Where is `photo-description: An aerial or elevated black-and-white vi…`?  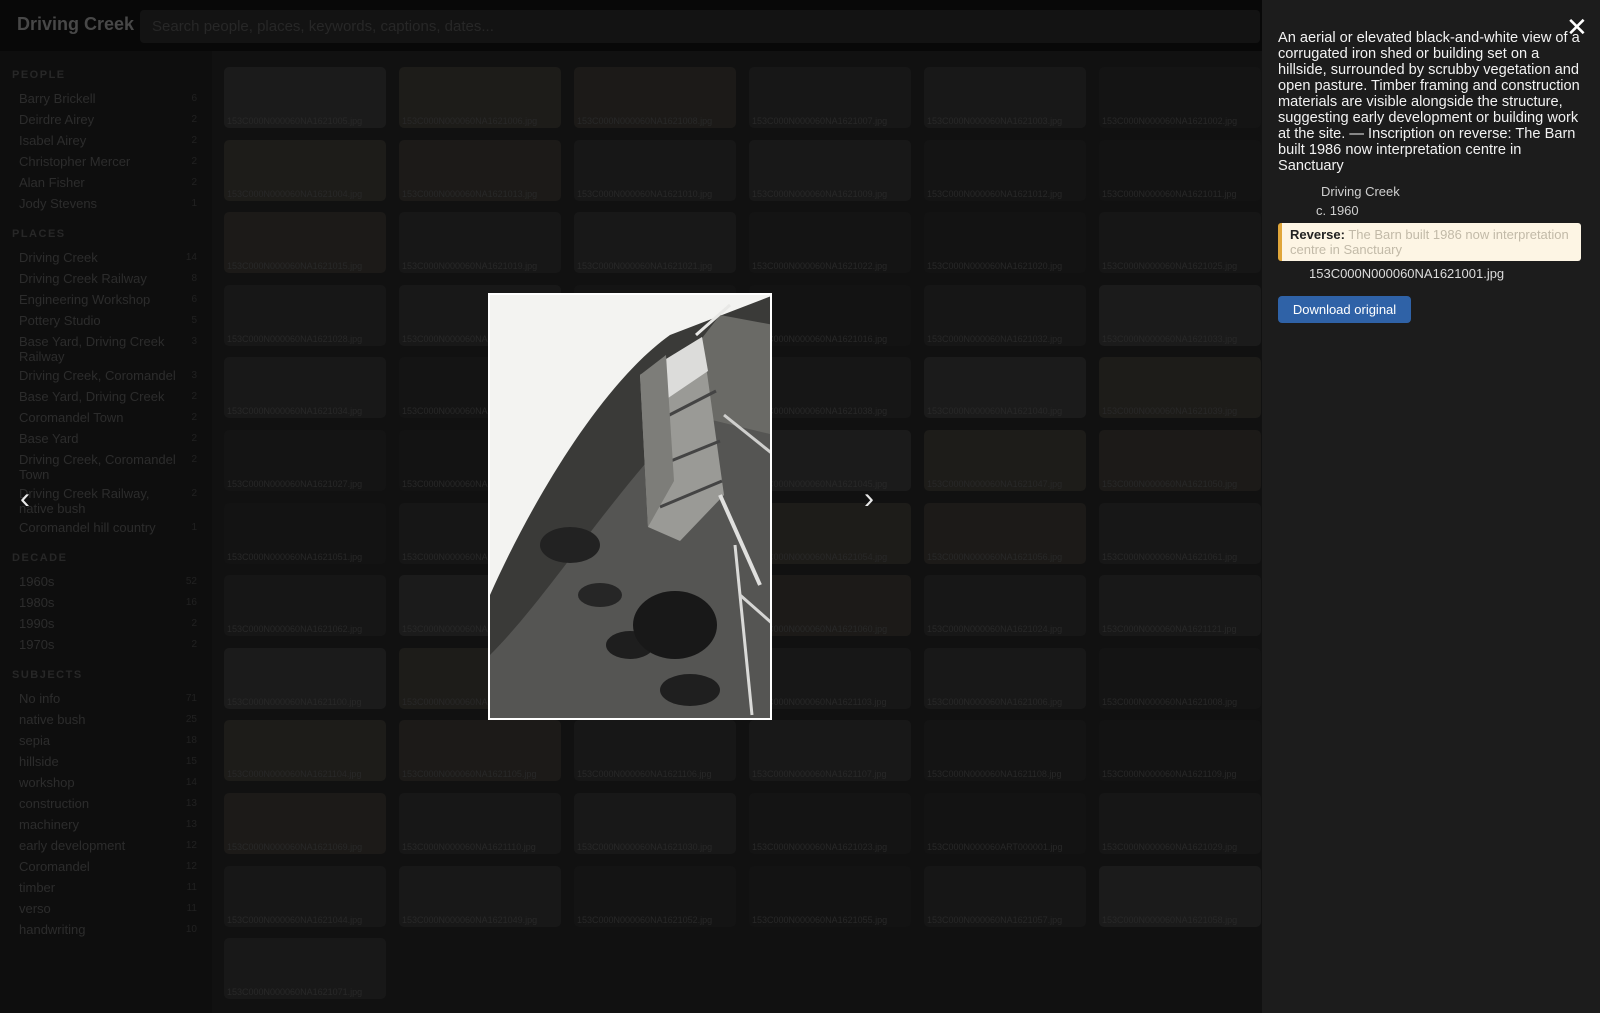 photo-description: An aerial or elevated black-and-white vi… is located at coordinates (1429, 102).